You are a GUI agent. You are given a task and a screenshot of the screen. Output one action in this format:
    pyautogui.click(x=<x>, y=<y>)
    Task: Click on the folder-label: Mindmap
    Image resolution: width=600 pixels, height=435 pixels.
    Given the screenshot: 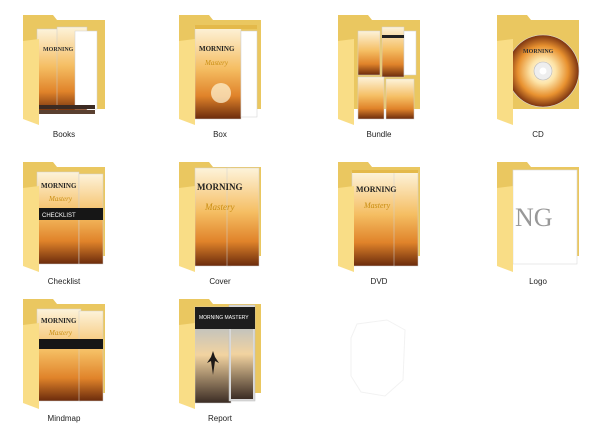 What is the action you would take?
    pyautogui.click(x=64, y=418)
    